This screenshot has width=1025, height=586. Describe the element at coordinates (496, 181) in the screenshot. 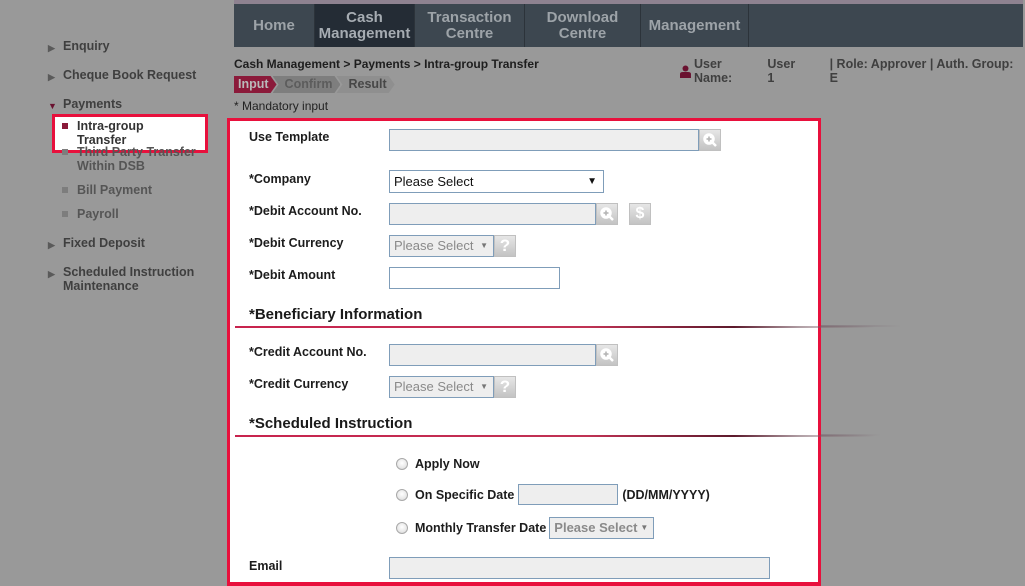

I see `company-select: Please Select ▼` at that location.